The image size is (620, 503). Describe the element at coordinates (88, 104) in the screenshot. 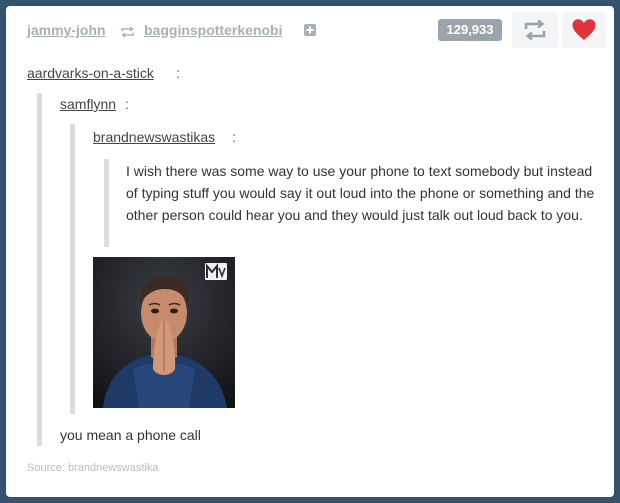

I see `quoted-user-2: samflynn` at that location.